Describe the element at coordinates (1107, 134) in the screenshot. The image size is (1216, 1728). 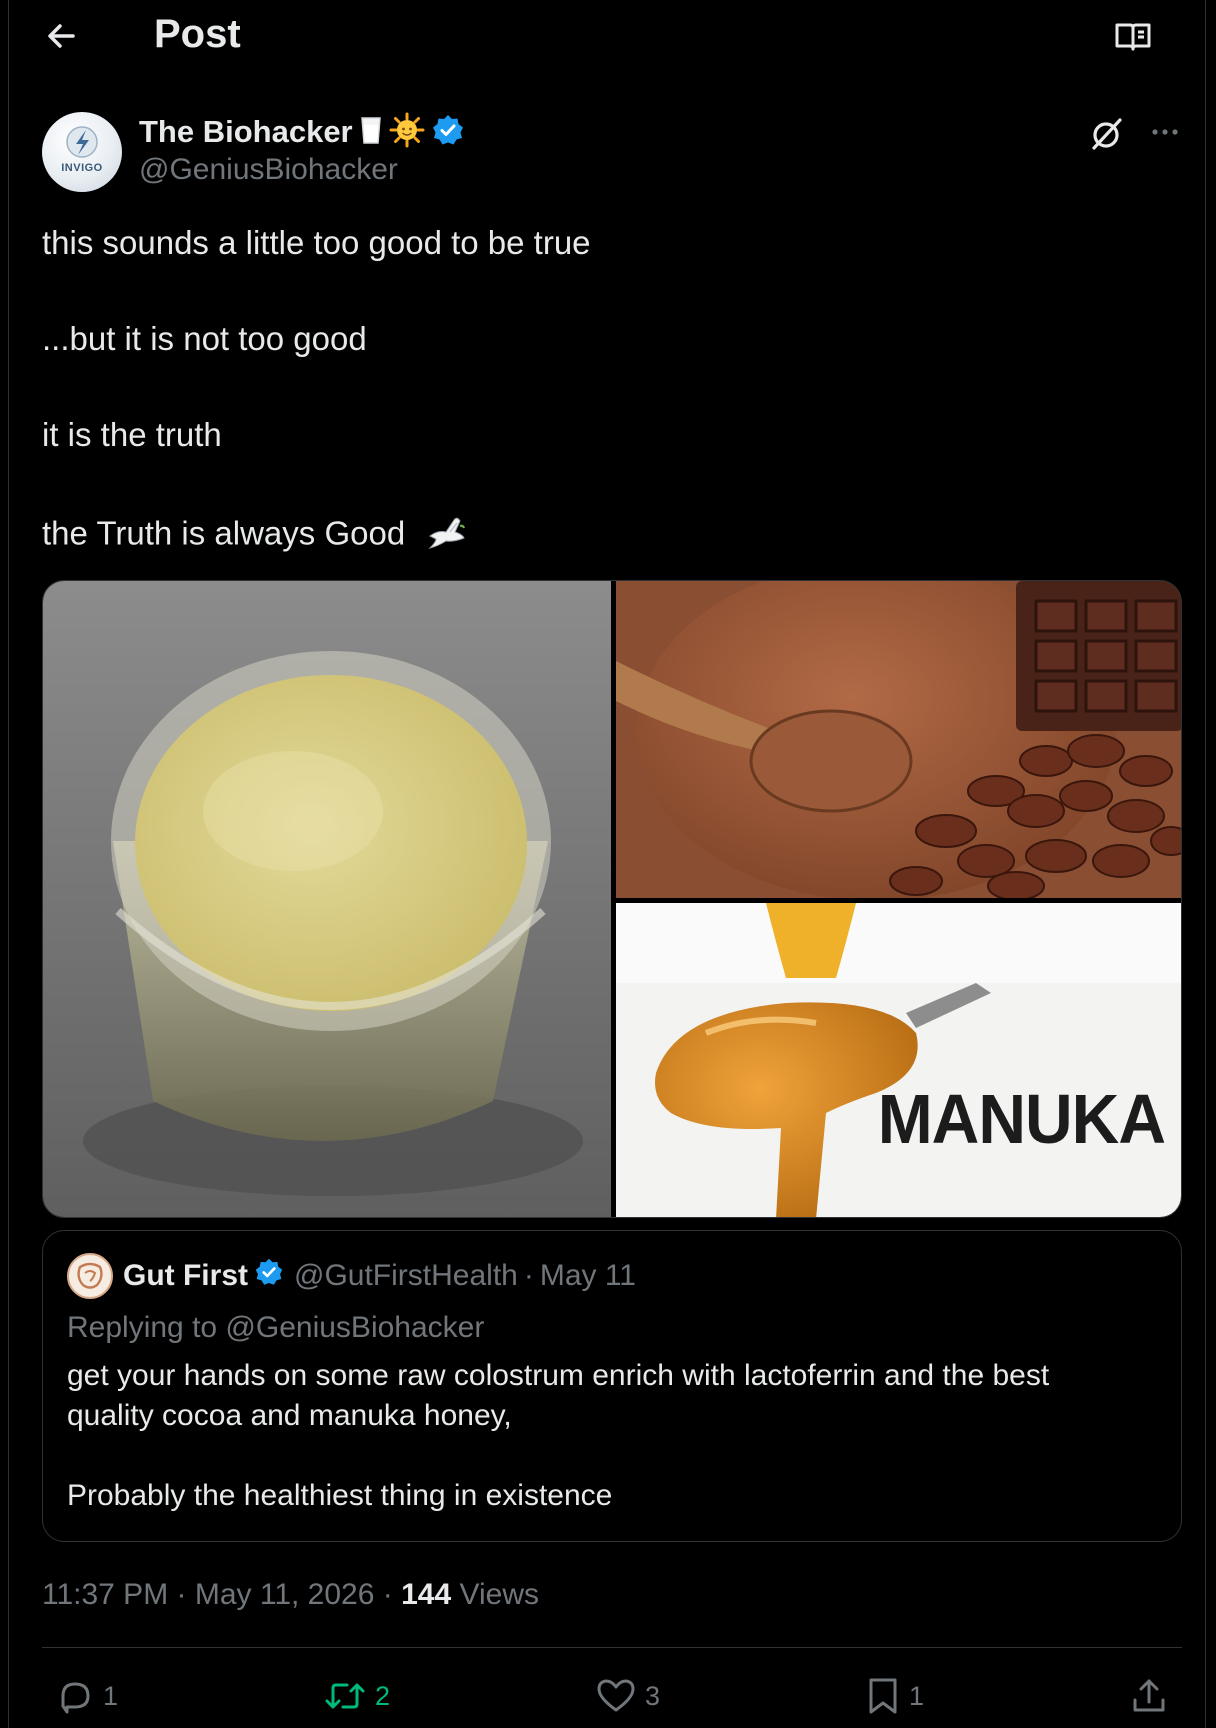
I see `grok-icon` at that location.